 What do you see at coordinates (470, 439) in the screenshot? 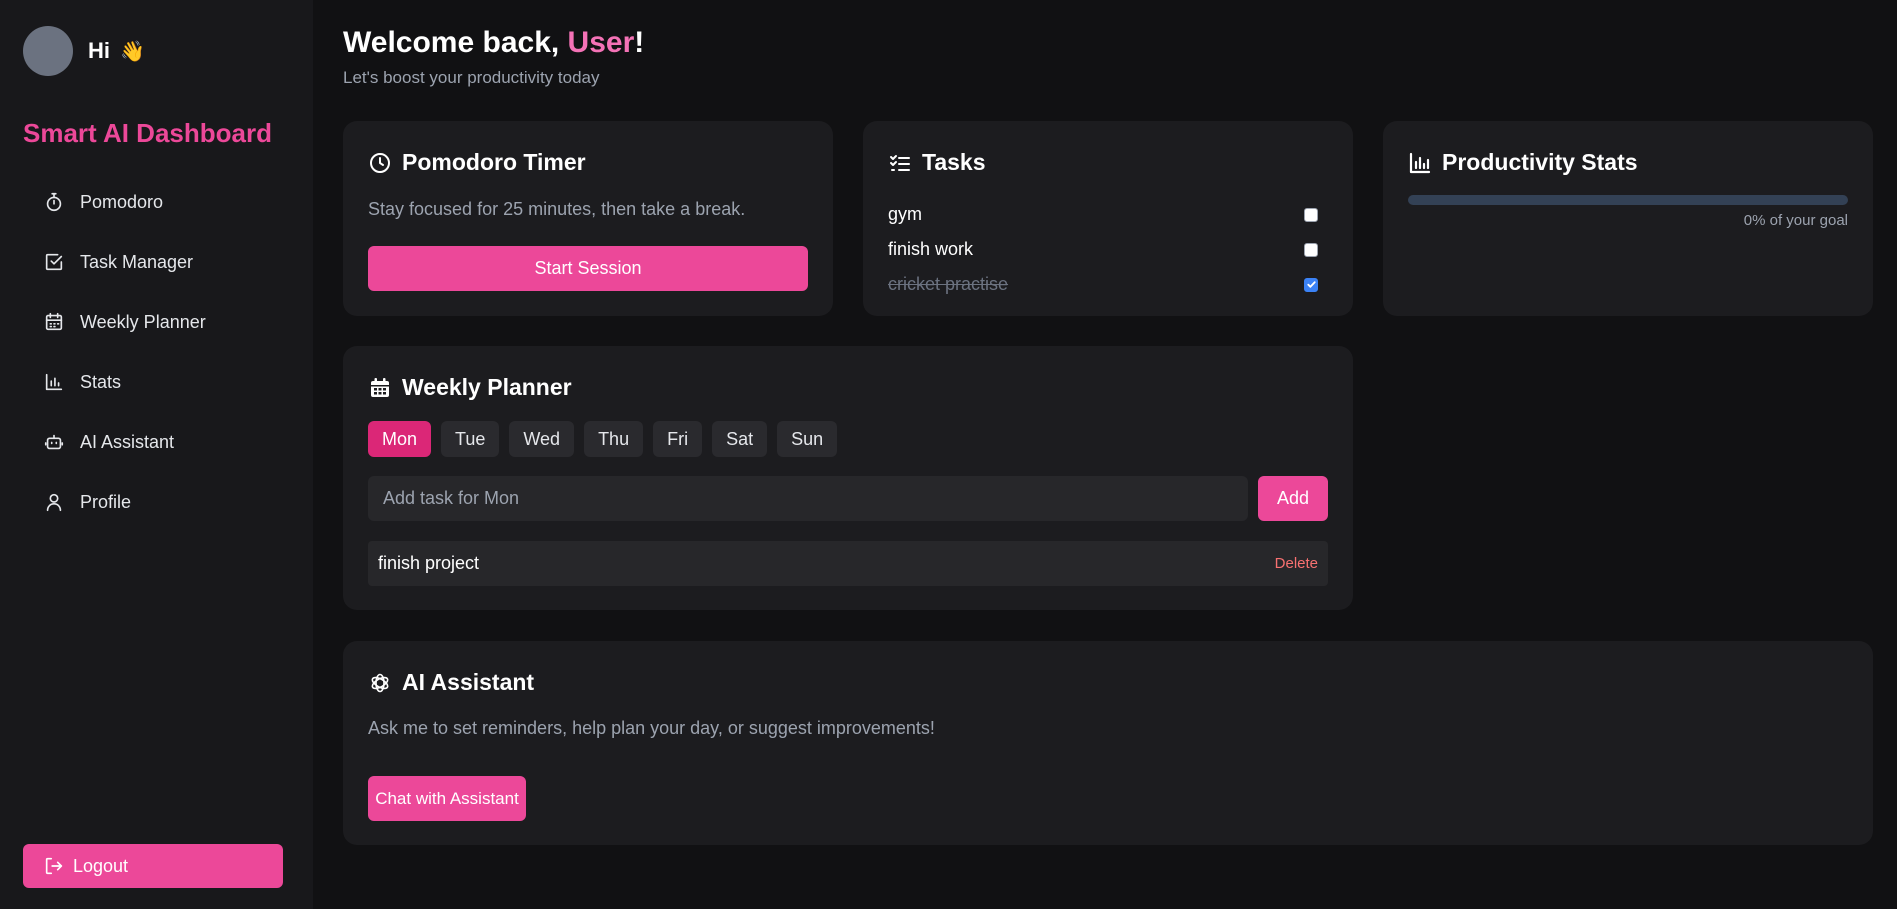
I see `tab-tue: Tue` at bounding box center [470, 439].